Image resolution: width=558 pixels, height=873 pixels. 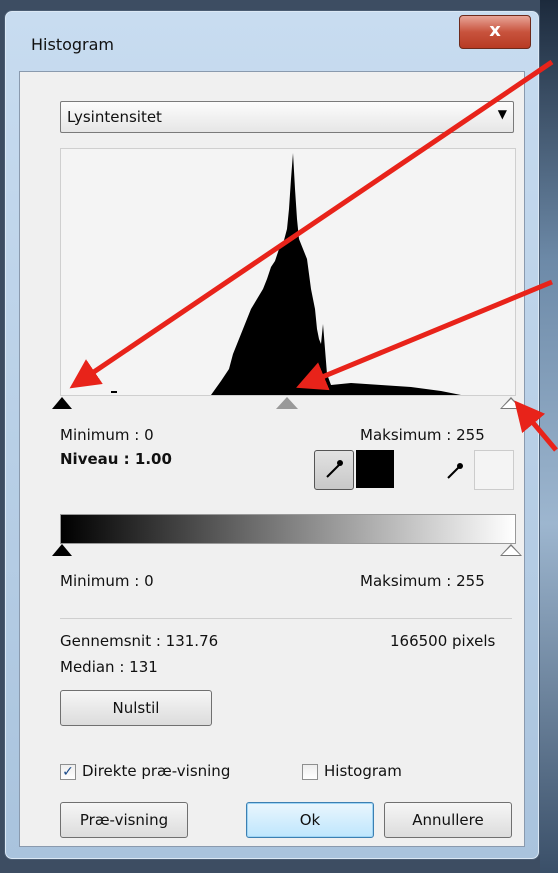 What do you see at coordinates (336, 274) in the screenshot?
I see `histogram-shape` at bounding box center [336, 274].